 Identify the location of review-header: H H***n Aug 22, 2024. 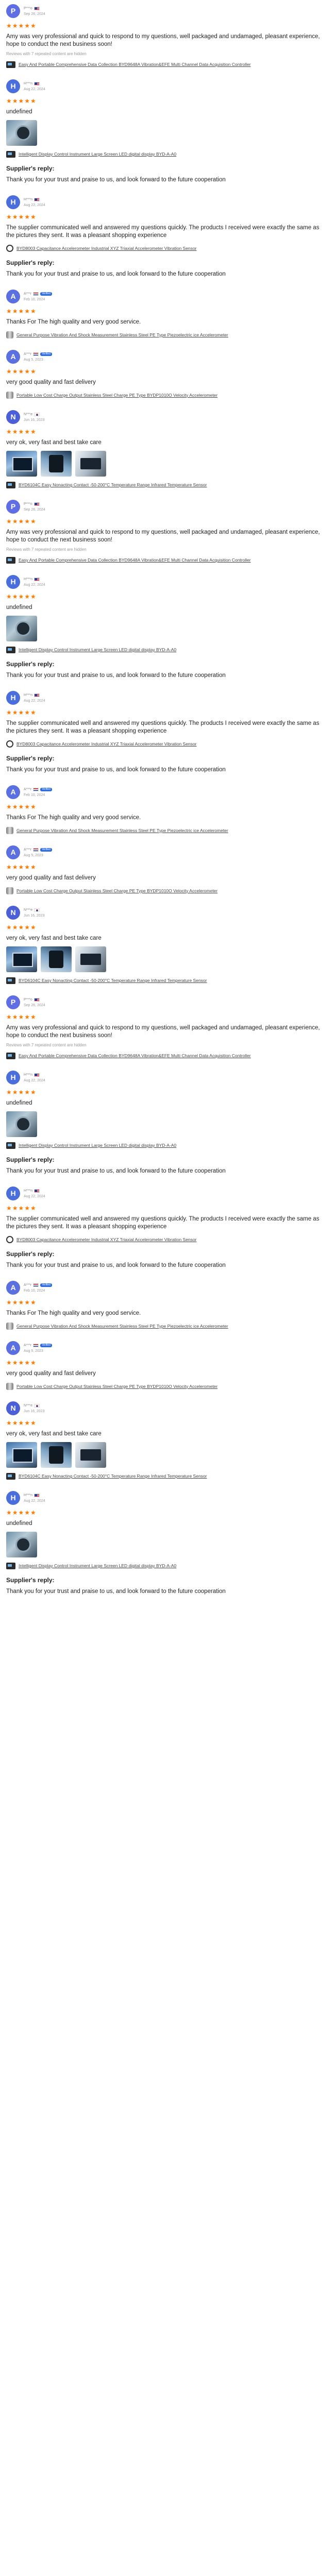
(167, 697).